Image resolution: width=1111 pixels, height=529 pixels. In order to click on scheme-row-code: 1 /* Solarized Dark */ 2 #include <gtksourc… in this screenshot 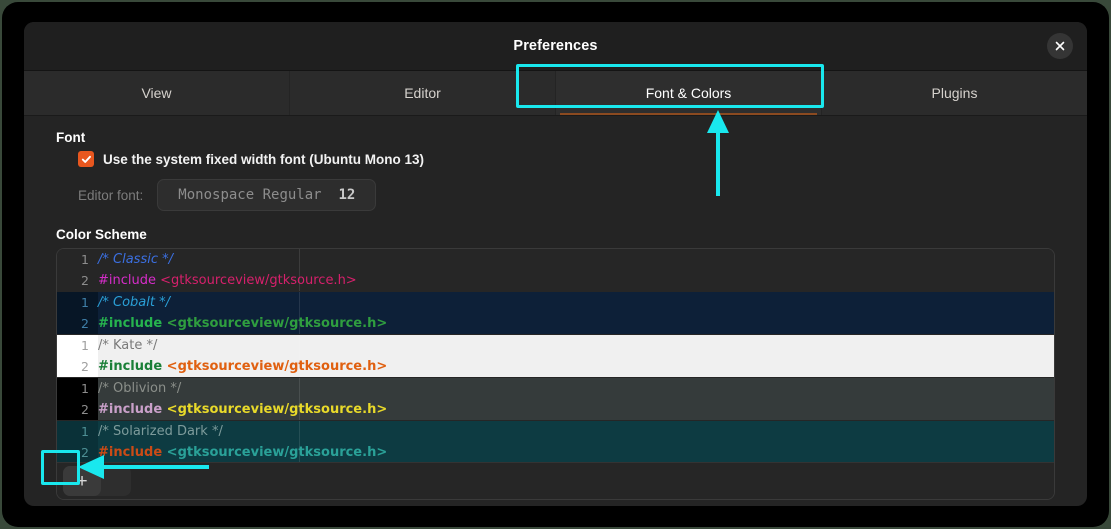, I will do `click(555, 441)`.